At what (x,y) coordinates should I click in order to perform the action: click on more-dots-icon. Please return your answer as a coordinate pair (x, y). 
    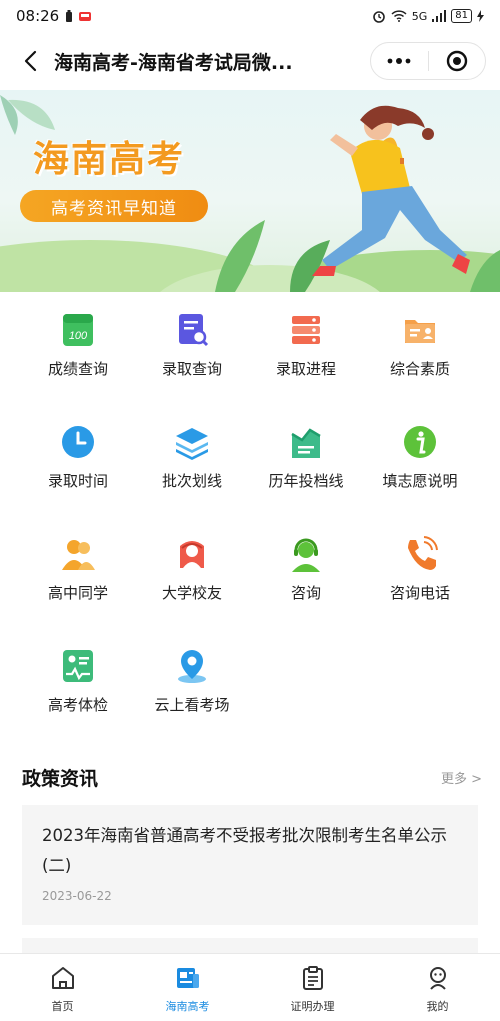
    Looking at the image, I should click on (399, 61).